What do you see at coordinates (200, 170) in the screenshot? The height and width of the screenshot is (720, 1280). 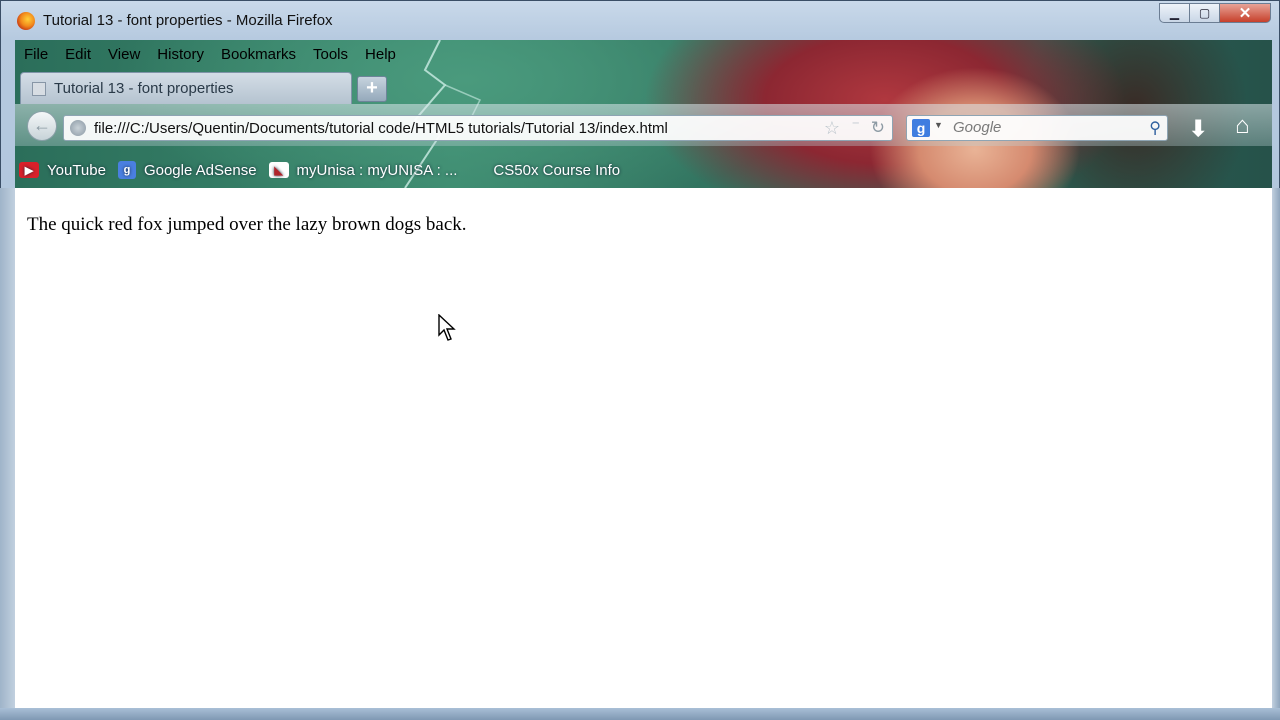 I see `bookmark-label: Google AdSense` at bounding box center [200, 170].